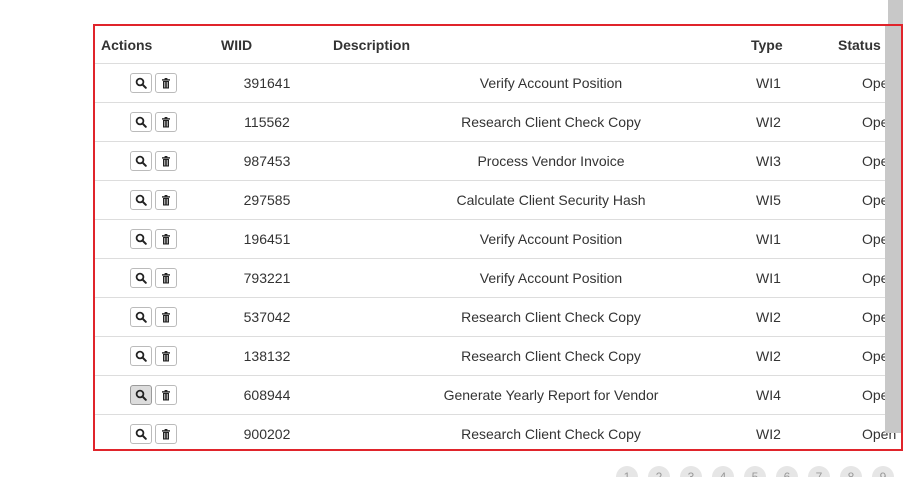 The height and width of the screenshot is (477, 905). I want to click on column-header-description: Description, so click(536, 45).